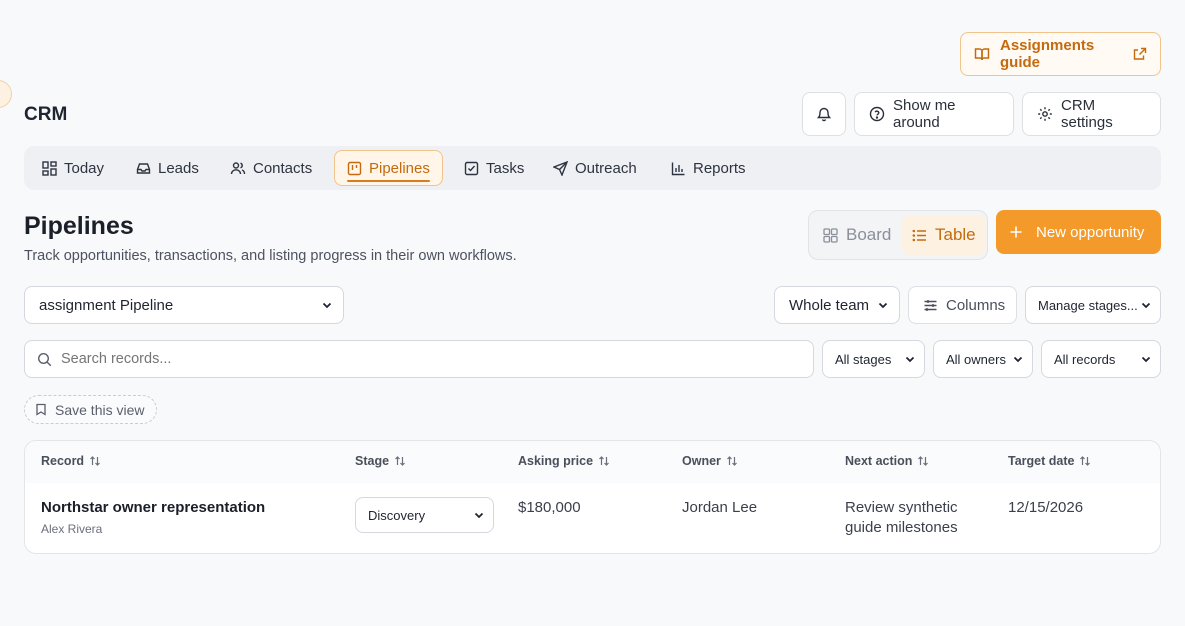  Describe the element at coordinates (79, 226) in the screenshot. I see `page-title: Pipelines` at that location.